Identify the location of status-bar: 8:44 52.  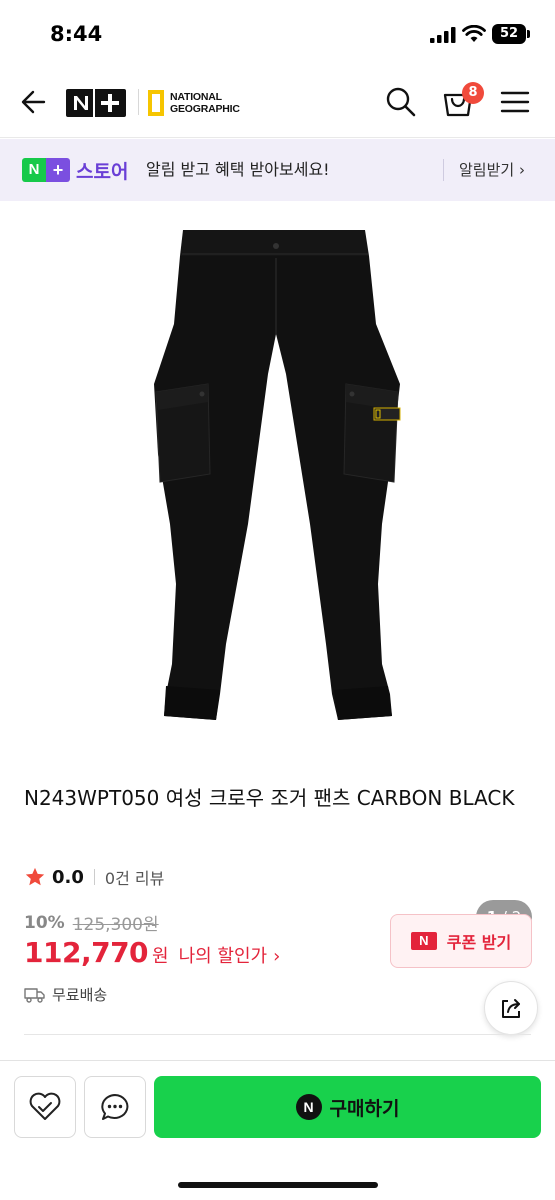
(277, 35).